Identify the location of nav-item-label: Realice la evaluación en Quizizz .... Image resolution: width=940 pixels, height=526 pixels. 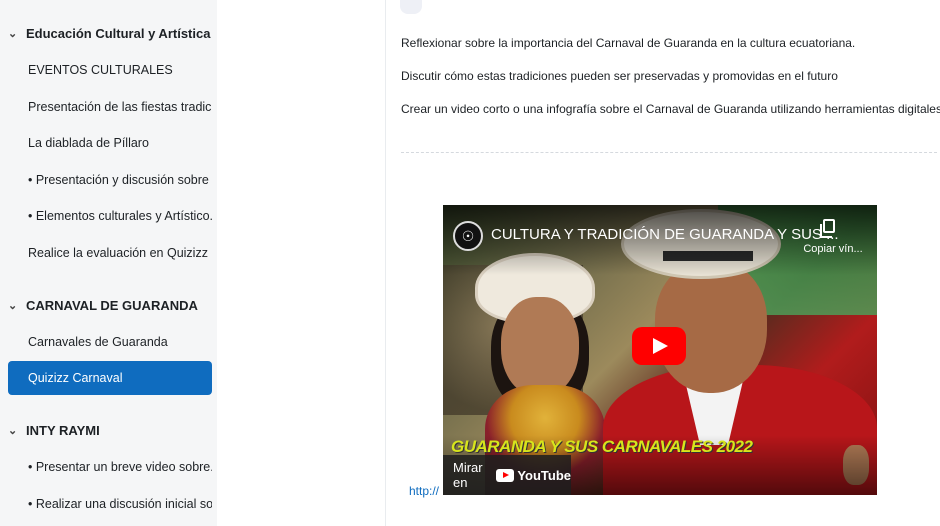
(120, 253).